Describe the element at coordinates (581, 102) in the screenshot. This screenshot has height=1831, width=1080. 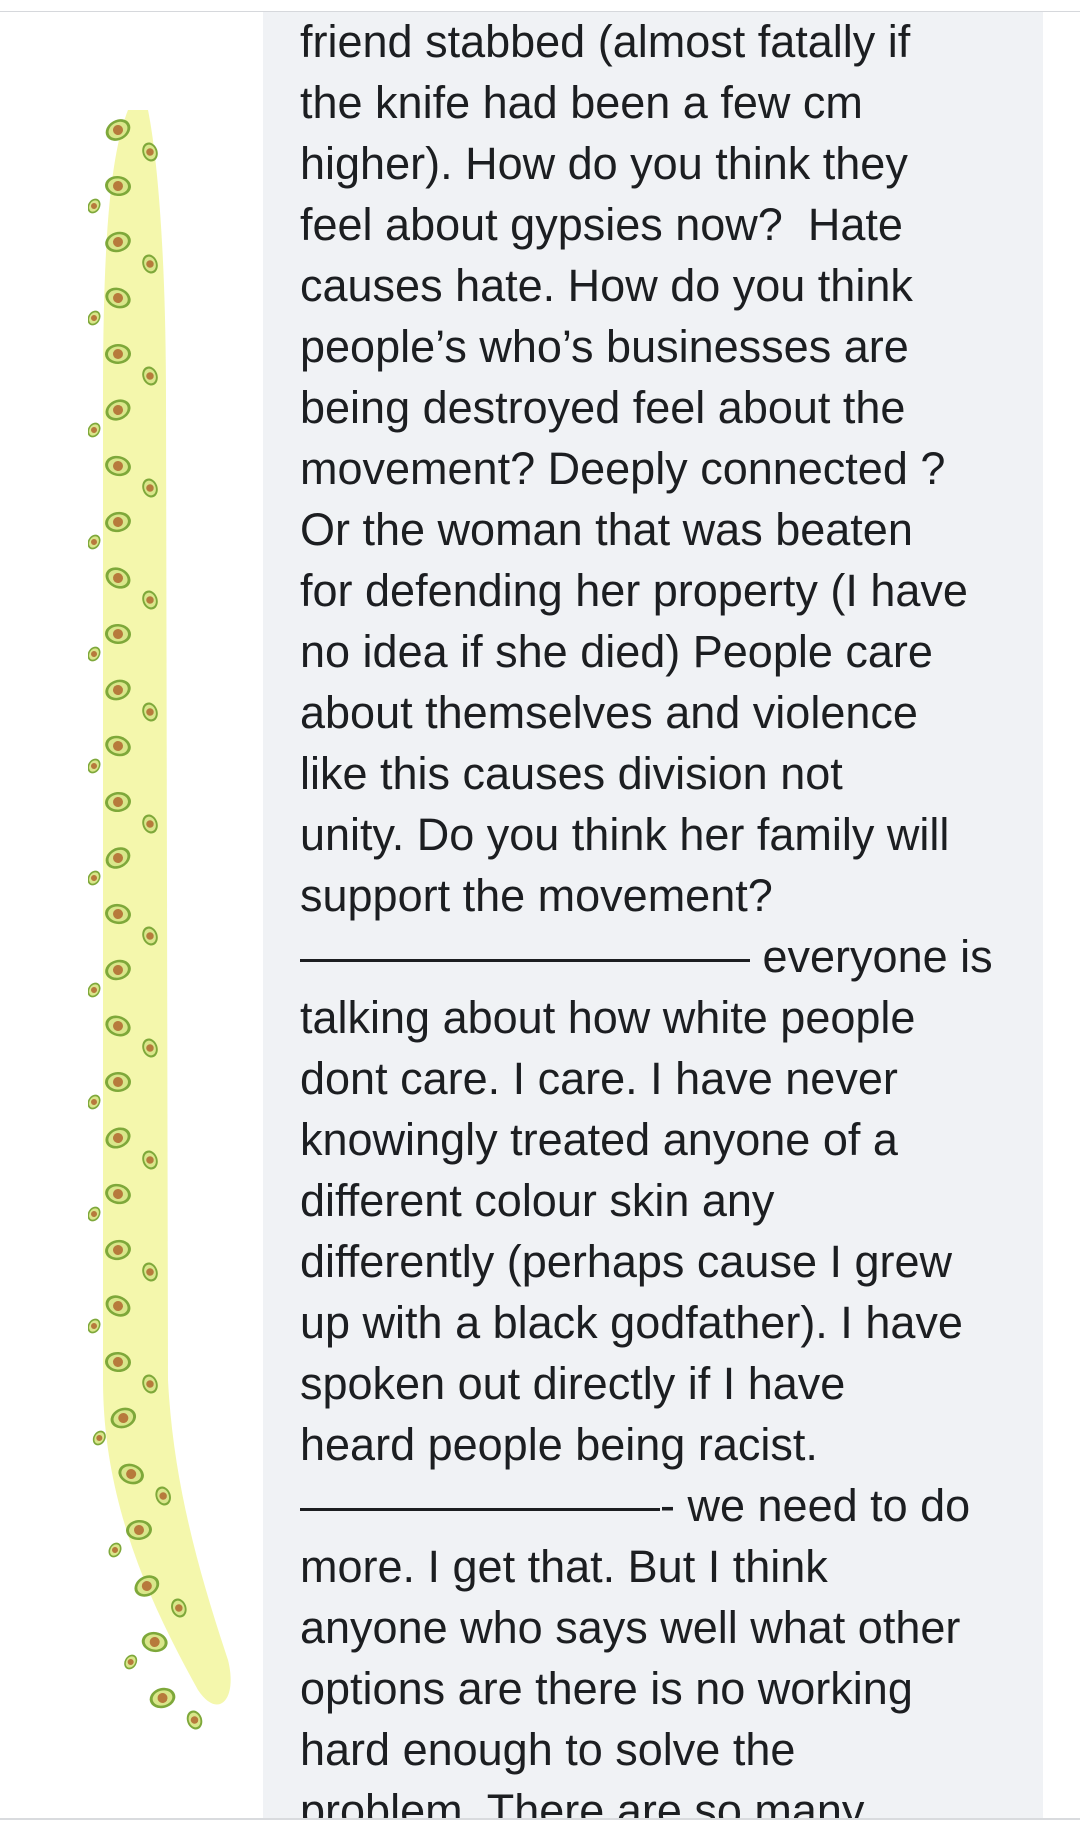
I see `comment-line: the knife had been a few cm` at that location.